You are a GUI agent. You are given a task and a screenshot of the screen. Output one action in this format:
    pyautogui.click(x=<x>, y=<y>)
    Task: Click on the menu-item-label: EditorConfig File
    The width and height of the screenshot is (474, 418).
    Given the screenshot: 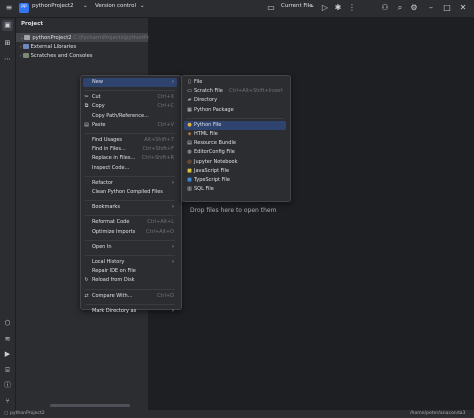 What is the action you would take?
    pyautogui.click(x=214, y=152)
    